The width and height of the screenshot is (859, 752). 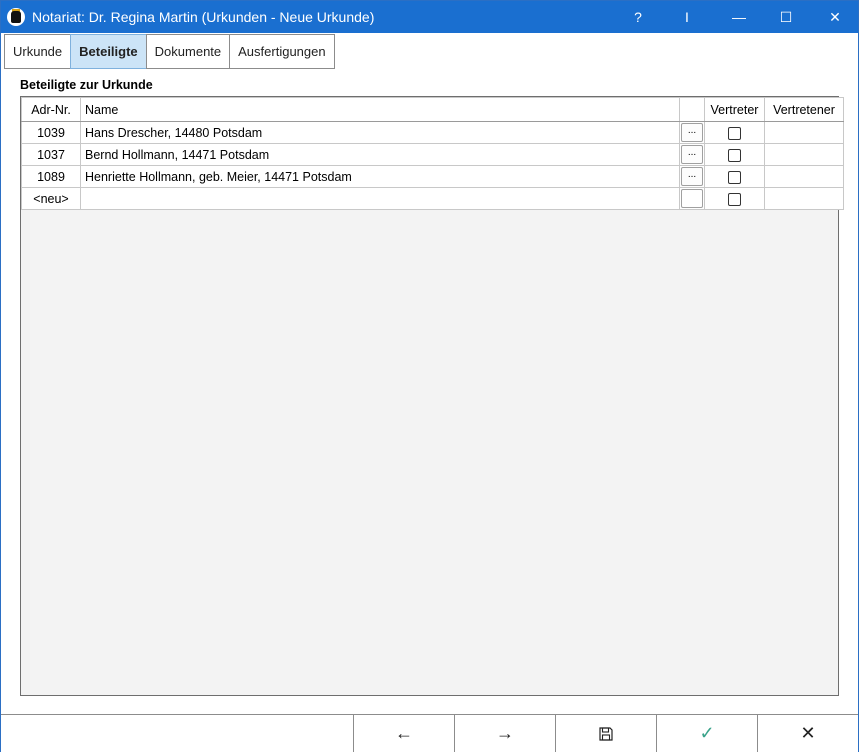 I want to click on ok-button: ✓, so click(x=706, y=733).